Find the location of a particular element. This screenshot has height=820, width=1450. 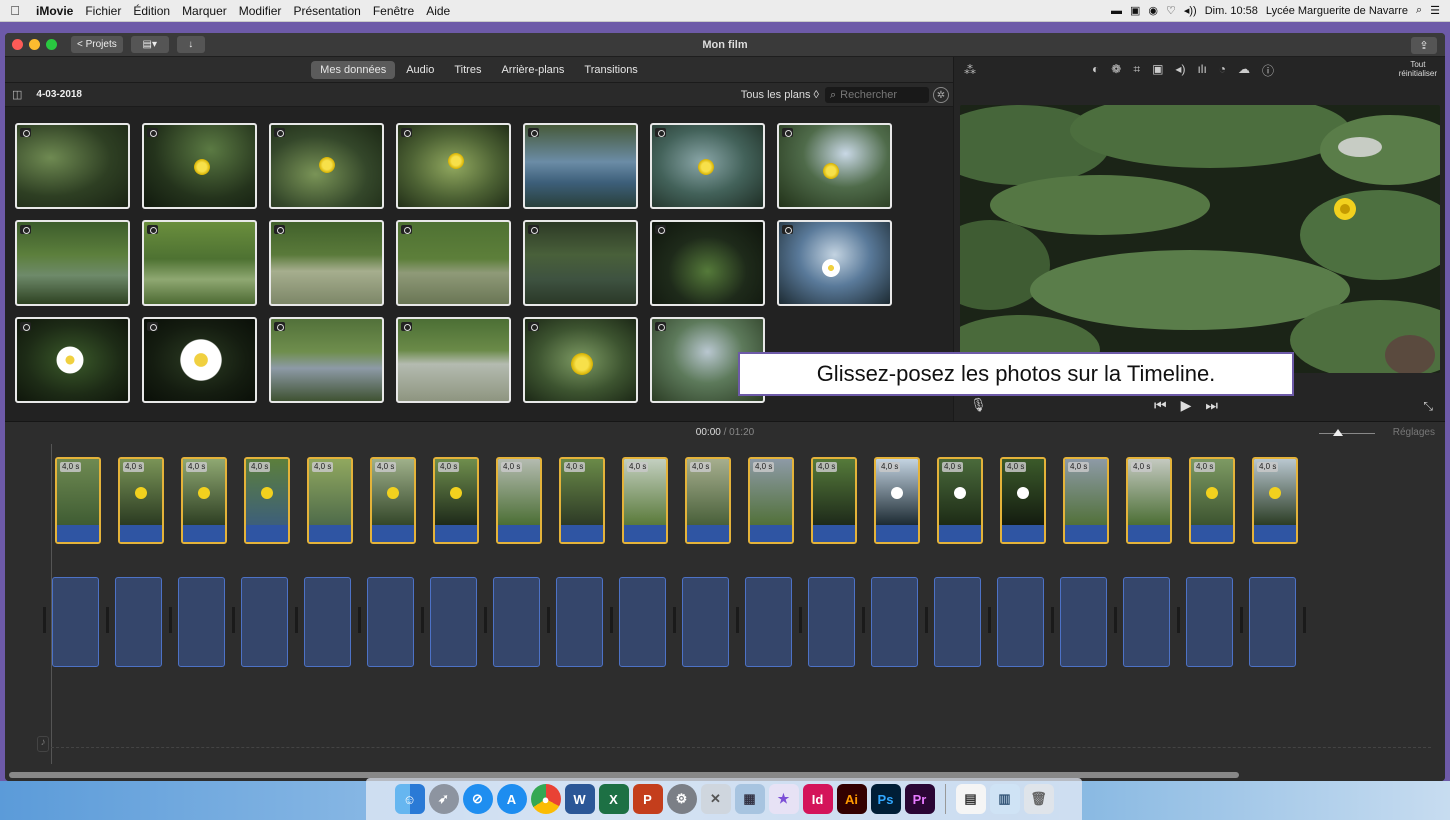

reset-all-button: Tout réinitialiser is located at coordinates (1418, 69).